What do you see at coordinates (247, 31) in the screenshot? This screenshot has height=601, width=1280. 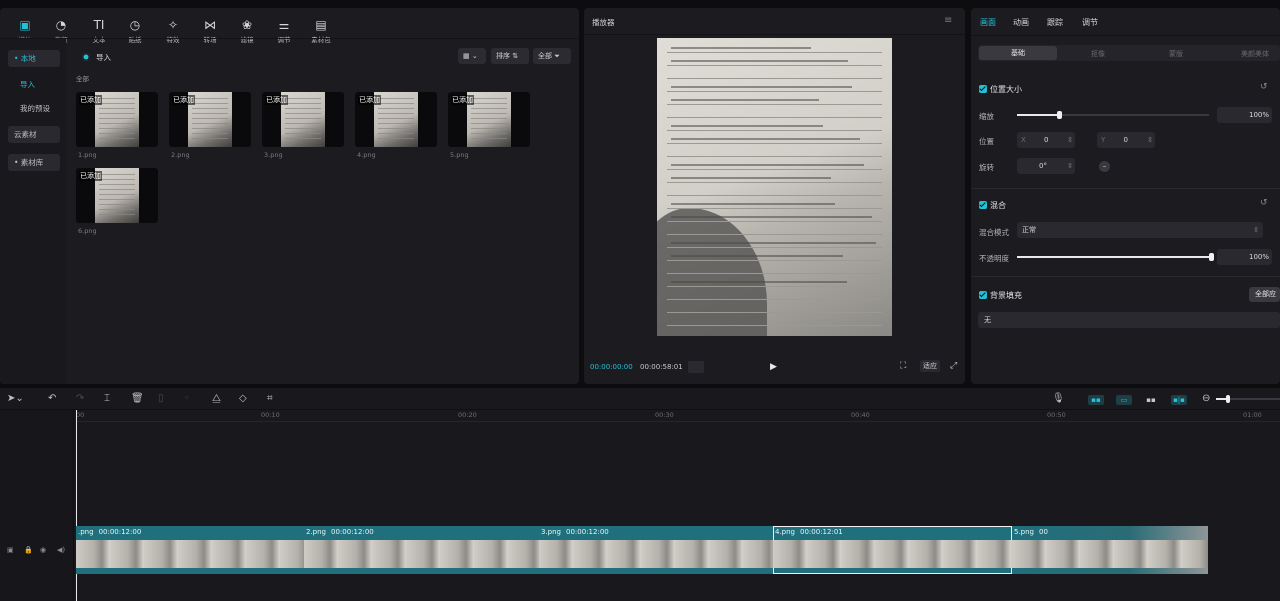 I see `tab-filter: ❀ 滤镜` at bounding box center [247, 31].